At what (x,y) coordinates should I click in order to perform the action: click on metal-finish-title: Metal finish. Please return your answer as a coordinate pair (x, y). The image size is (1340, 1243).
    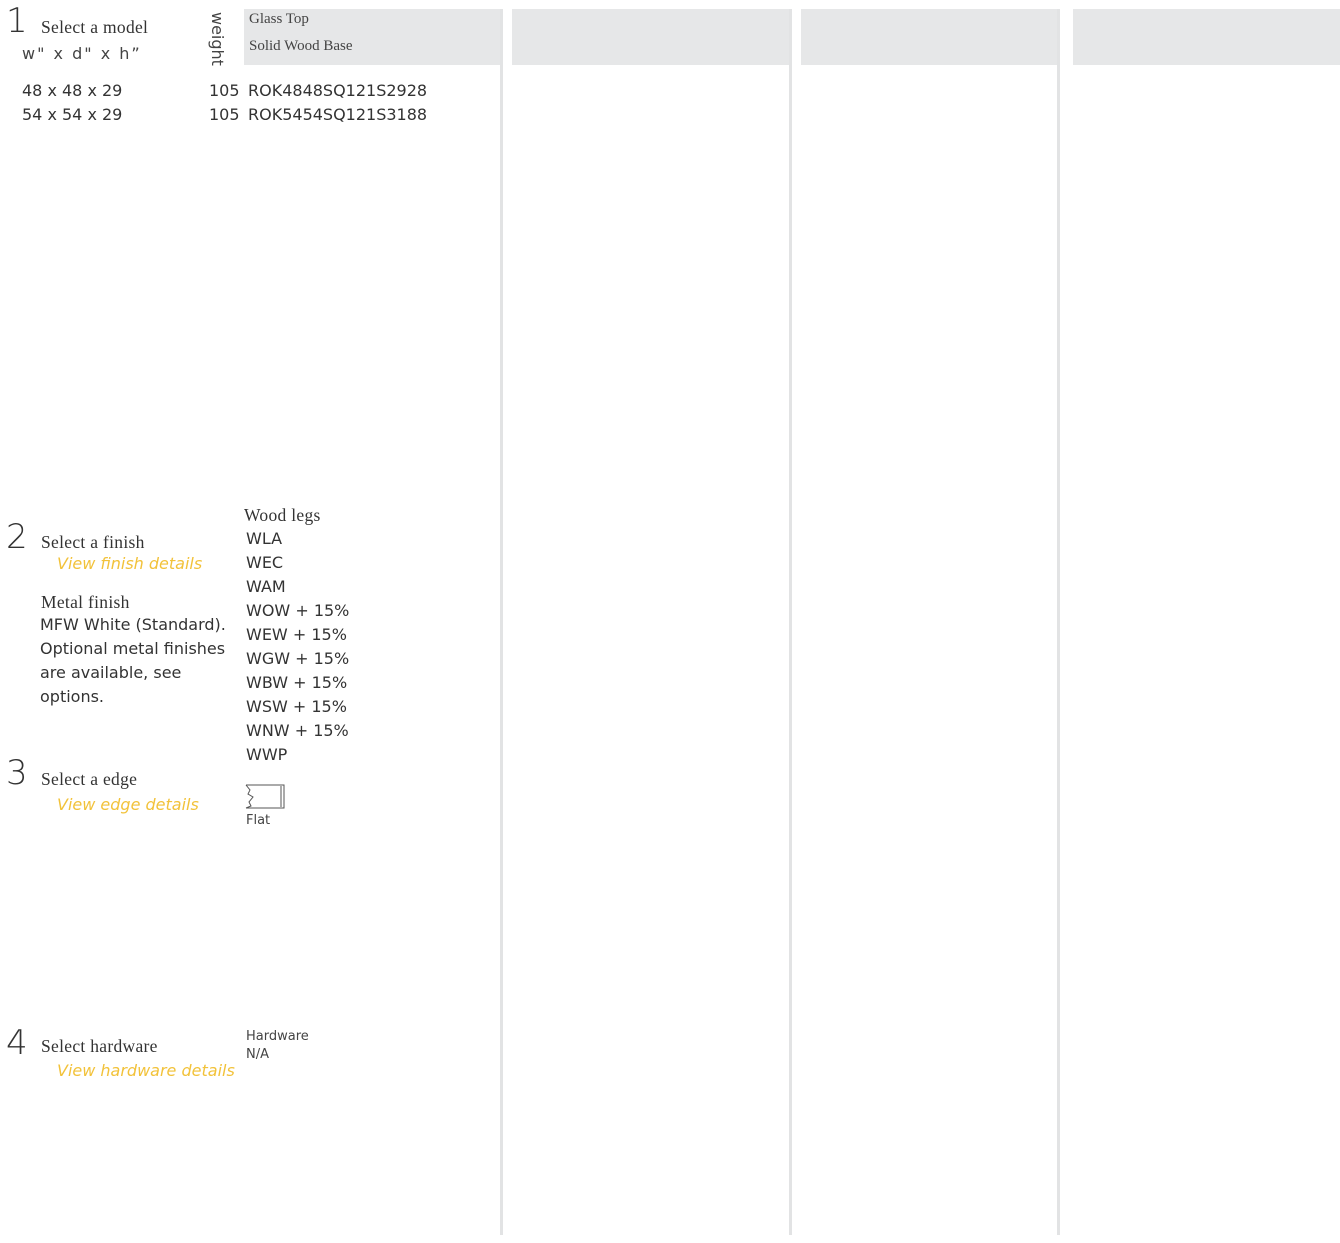
    Looking at the image, I should click on (85, 602).